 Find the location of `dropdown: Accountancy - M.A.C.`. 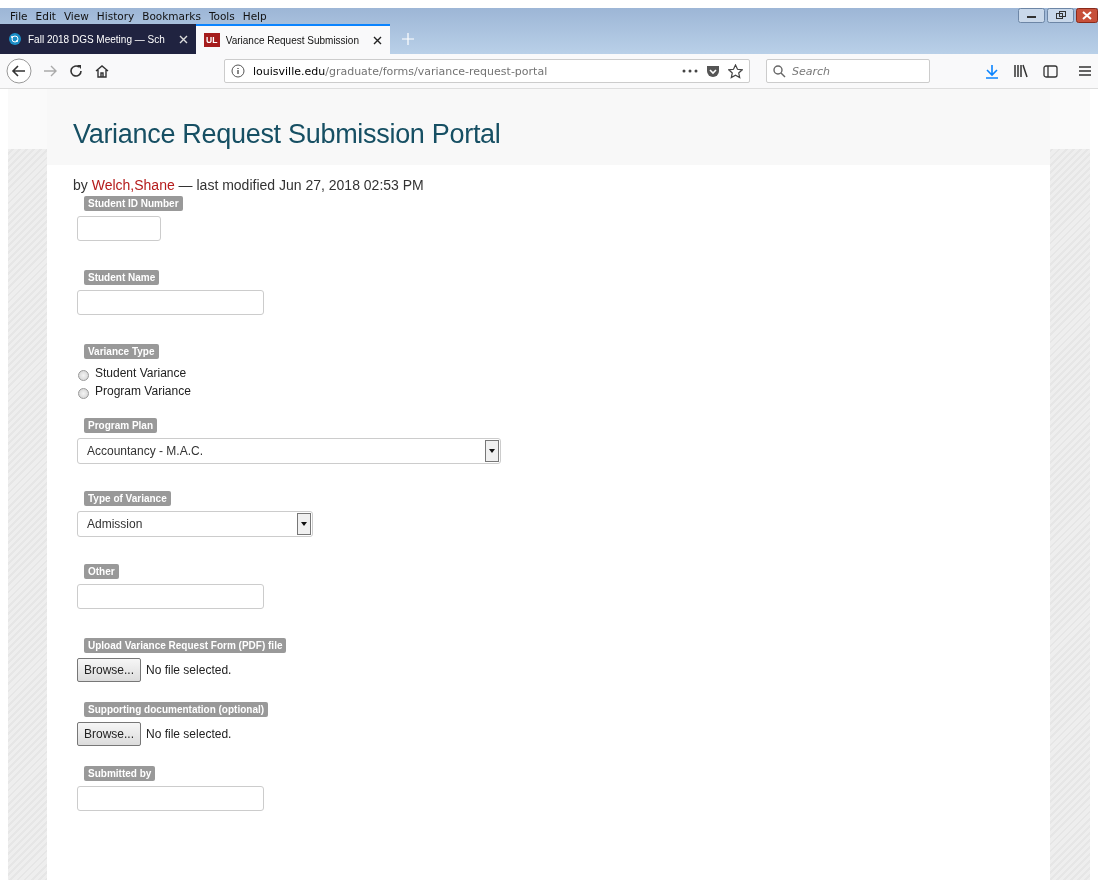

dropdown: Accountancy - M.A.C. is located at coordinates (289, 451).